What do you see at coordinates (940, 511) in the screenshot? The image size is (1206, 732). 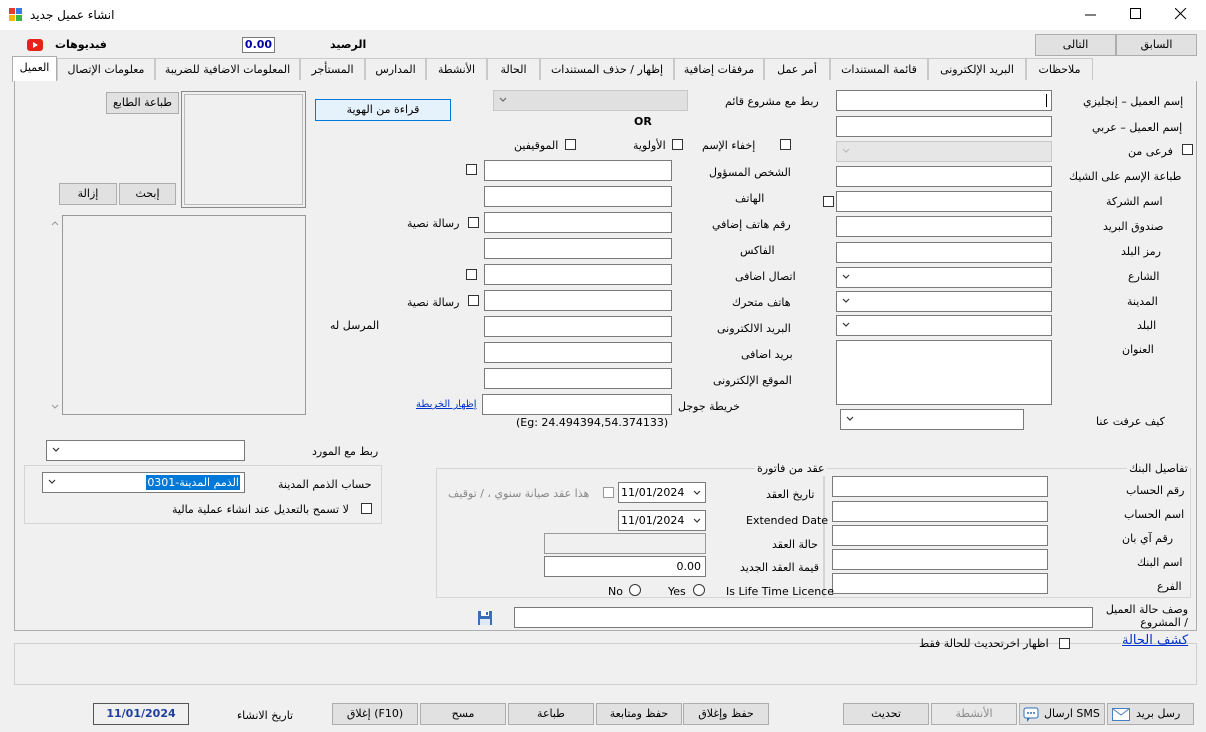 I see `account-name-input` at bounding box center [940, 511].